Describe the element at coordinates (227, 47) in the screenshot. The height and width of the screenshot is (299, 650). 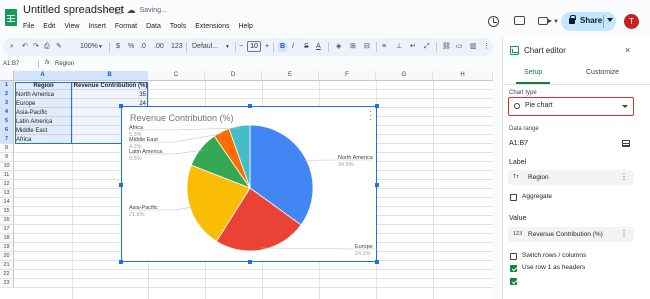
I see `font-caret-icon: ▼` at that location.